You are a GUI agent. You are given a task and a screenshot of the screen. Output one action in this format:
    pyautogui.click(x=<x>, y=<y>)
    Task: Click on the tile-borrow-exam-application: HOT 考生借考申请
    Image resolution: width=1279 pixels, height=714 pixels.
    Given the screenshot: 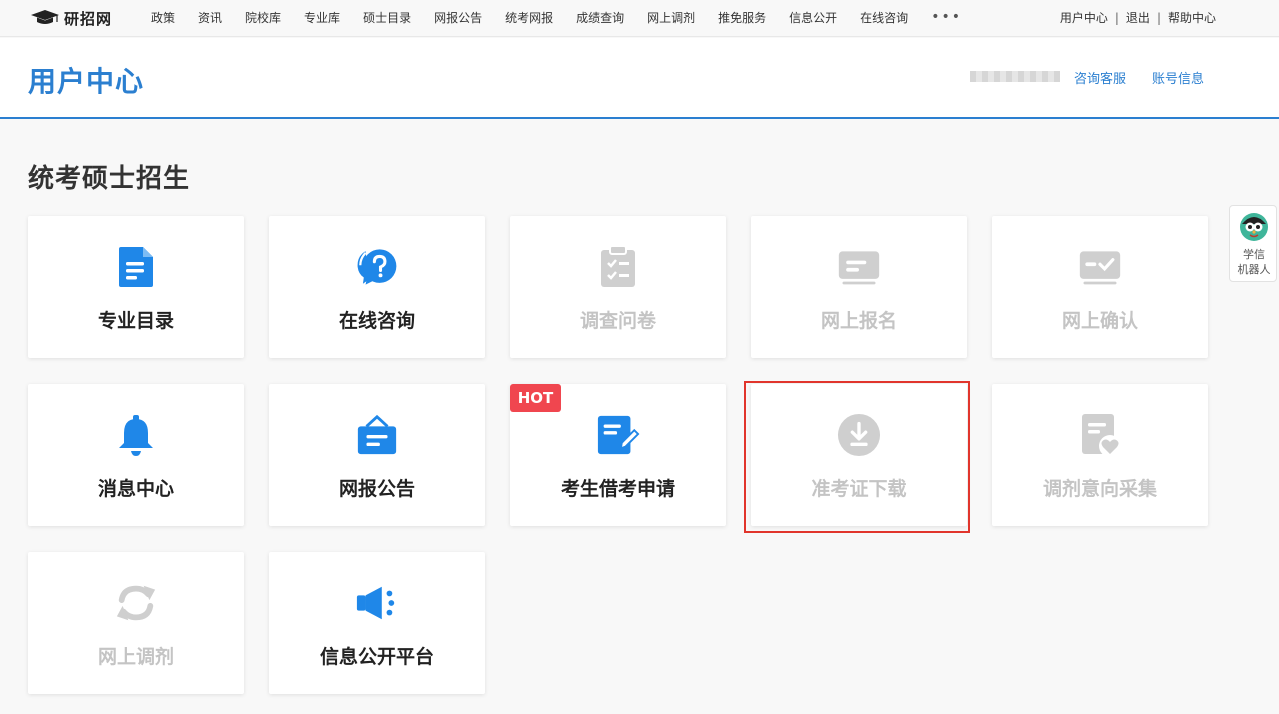 What is the action you would take?
    pyautogui.click(x=618, y=455)
    